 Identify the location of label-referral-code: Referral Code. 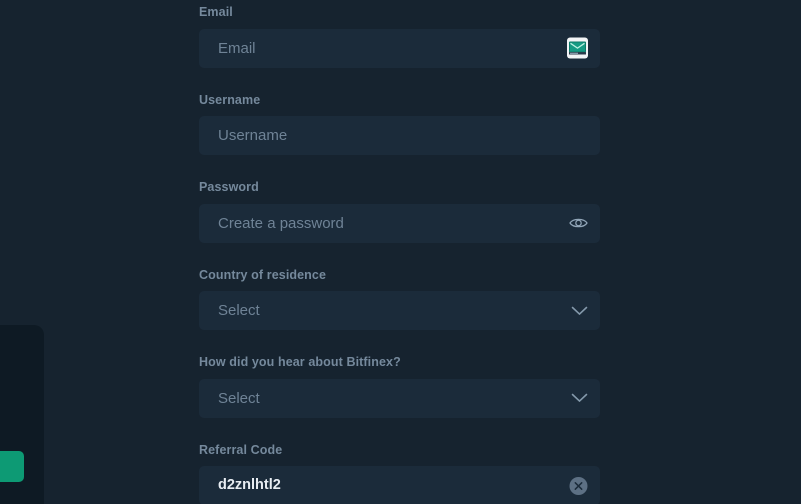
(241, 449).